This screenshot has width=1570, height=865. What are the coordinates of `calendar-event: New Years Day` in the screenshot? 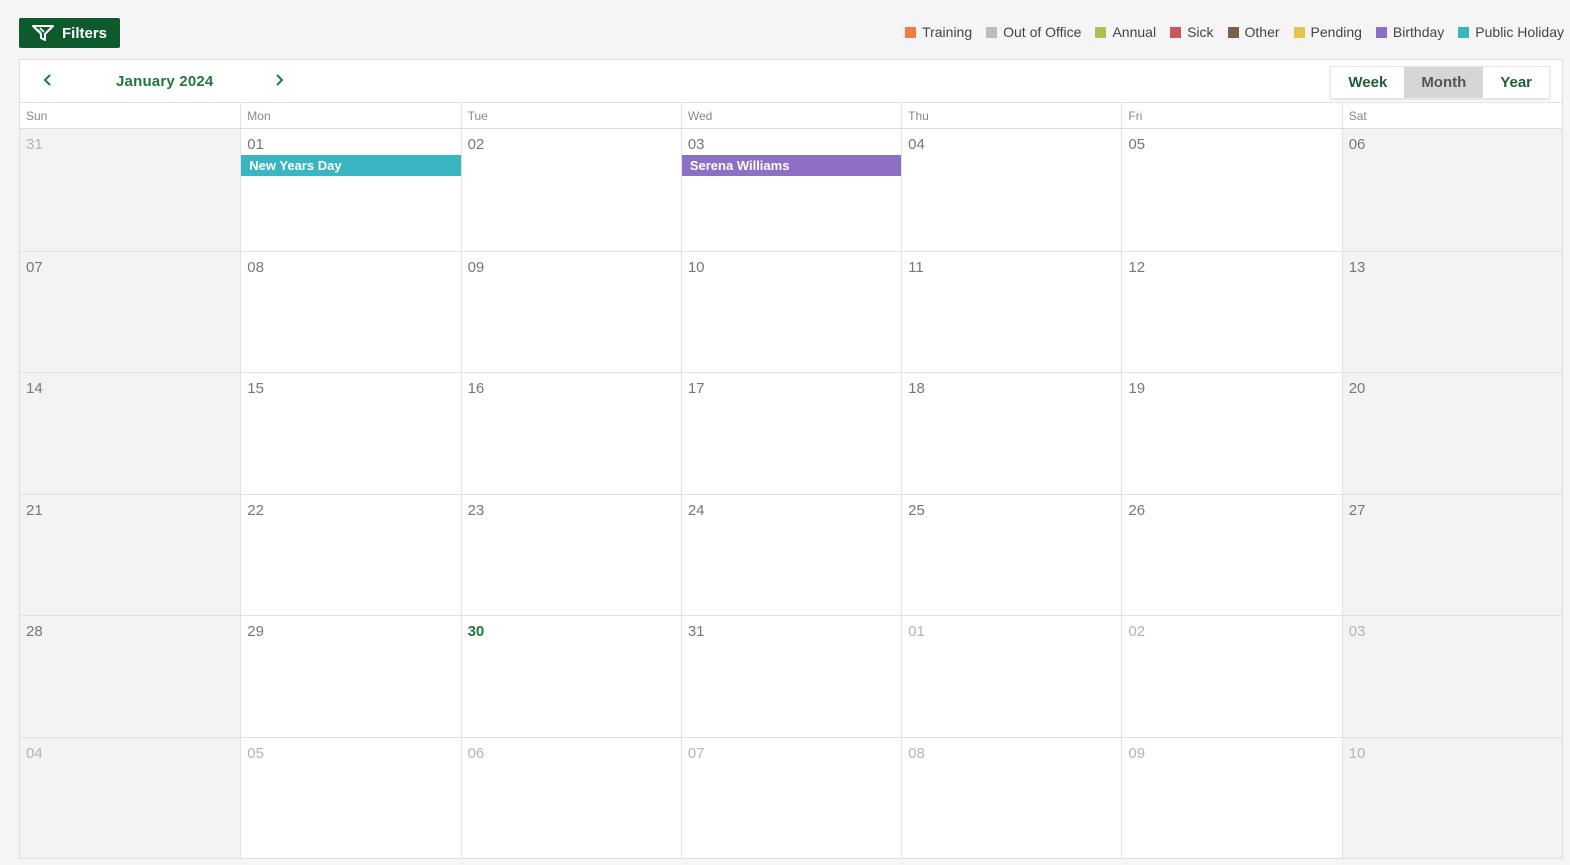 It's located at (351, 165).